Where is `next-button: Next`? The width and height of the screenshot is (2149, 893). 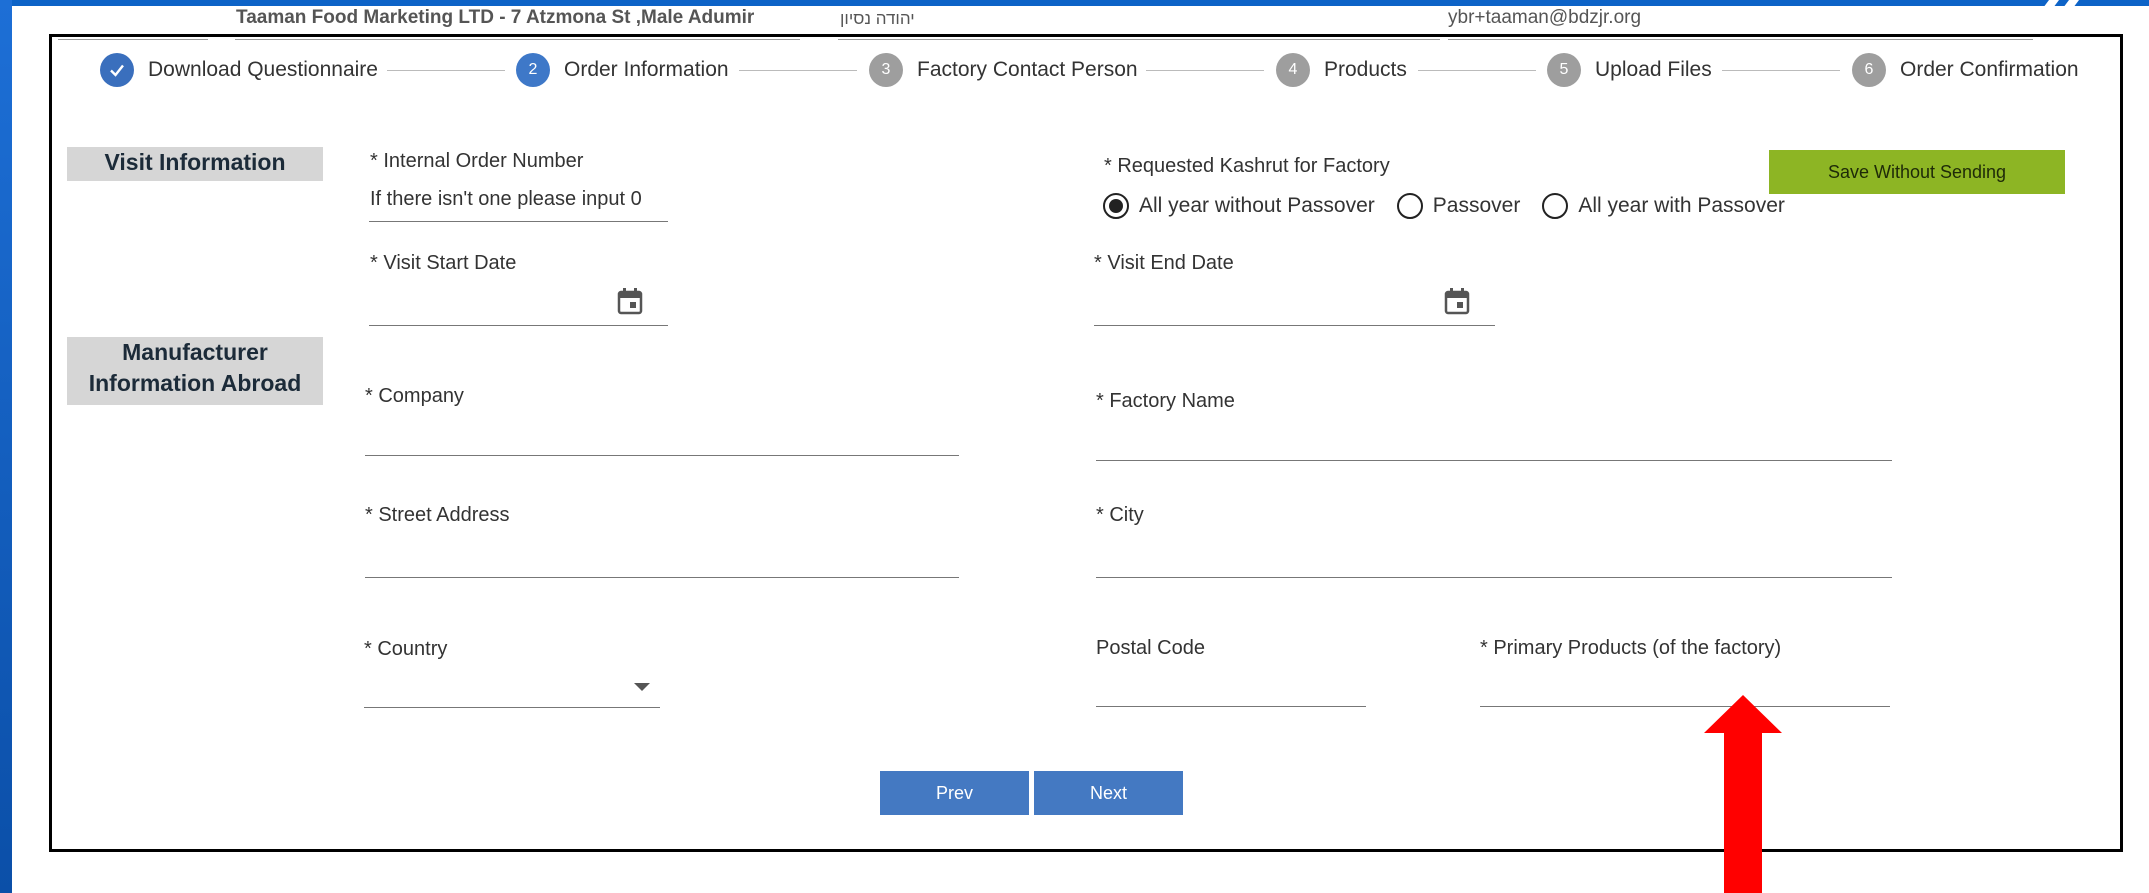
next-button: Next is located at coordinates (1108, 793).